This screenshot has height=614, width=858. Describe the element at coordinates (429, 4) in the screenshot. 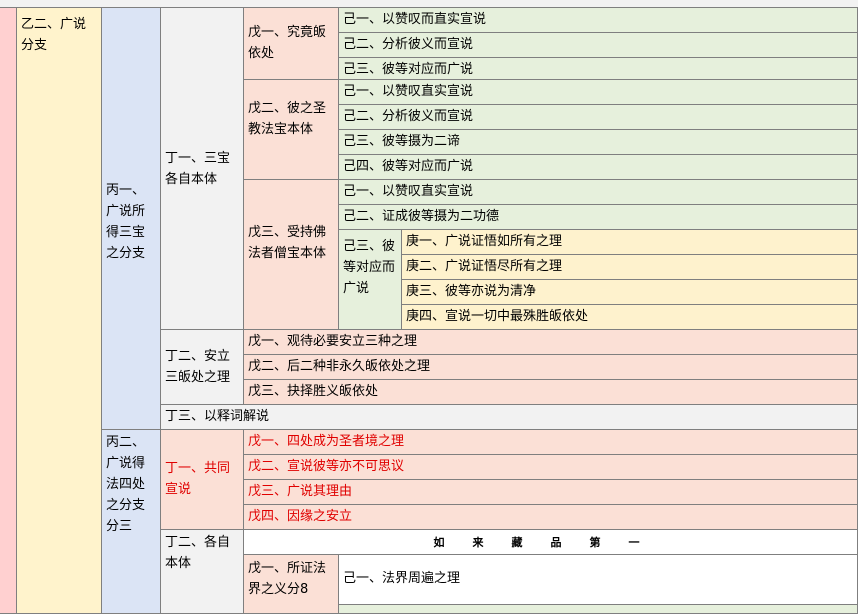

I see `header-strip` at that location.